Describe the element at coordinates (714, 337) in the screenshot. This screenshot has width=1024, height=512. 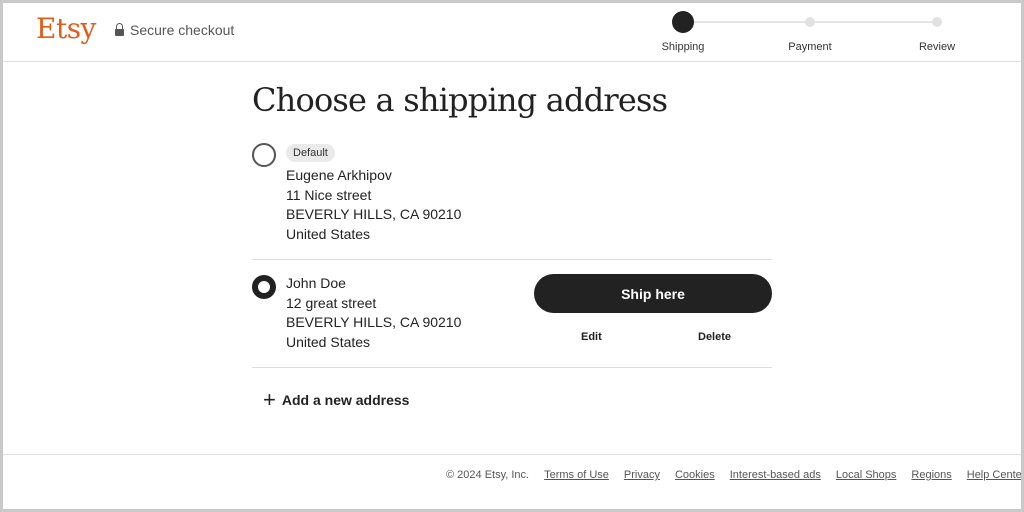
I see `delete-address-link: Delete` at that location.